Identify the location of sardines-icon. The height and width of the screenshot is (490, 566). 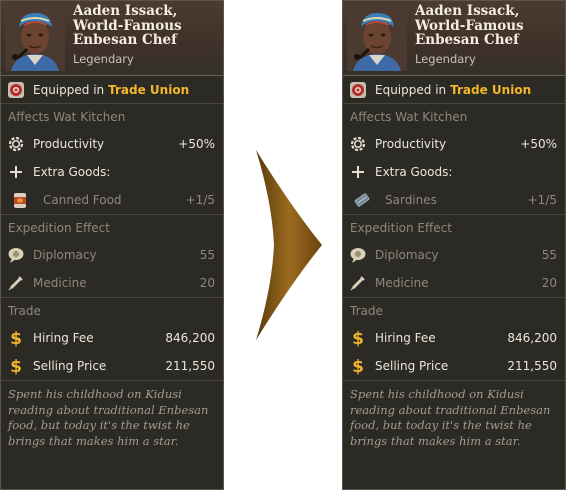
(362, 200).